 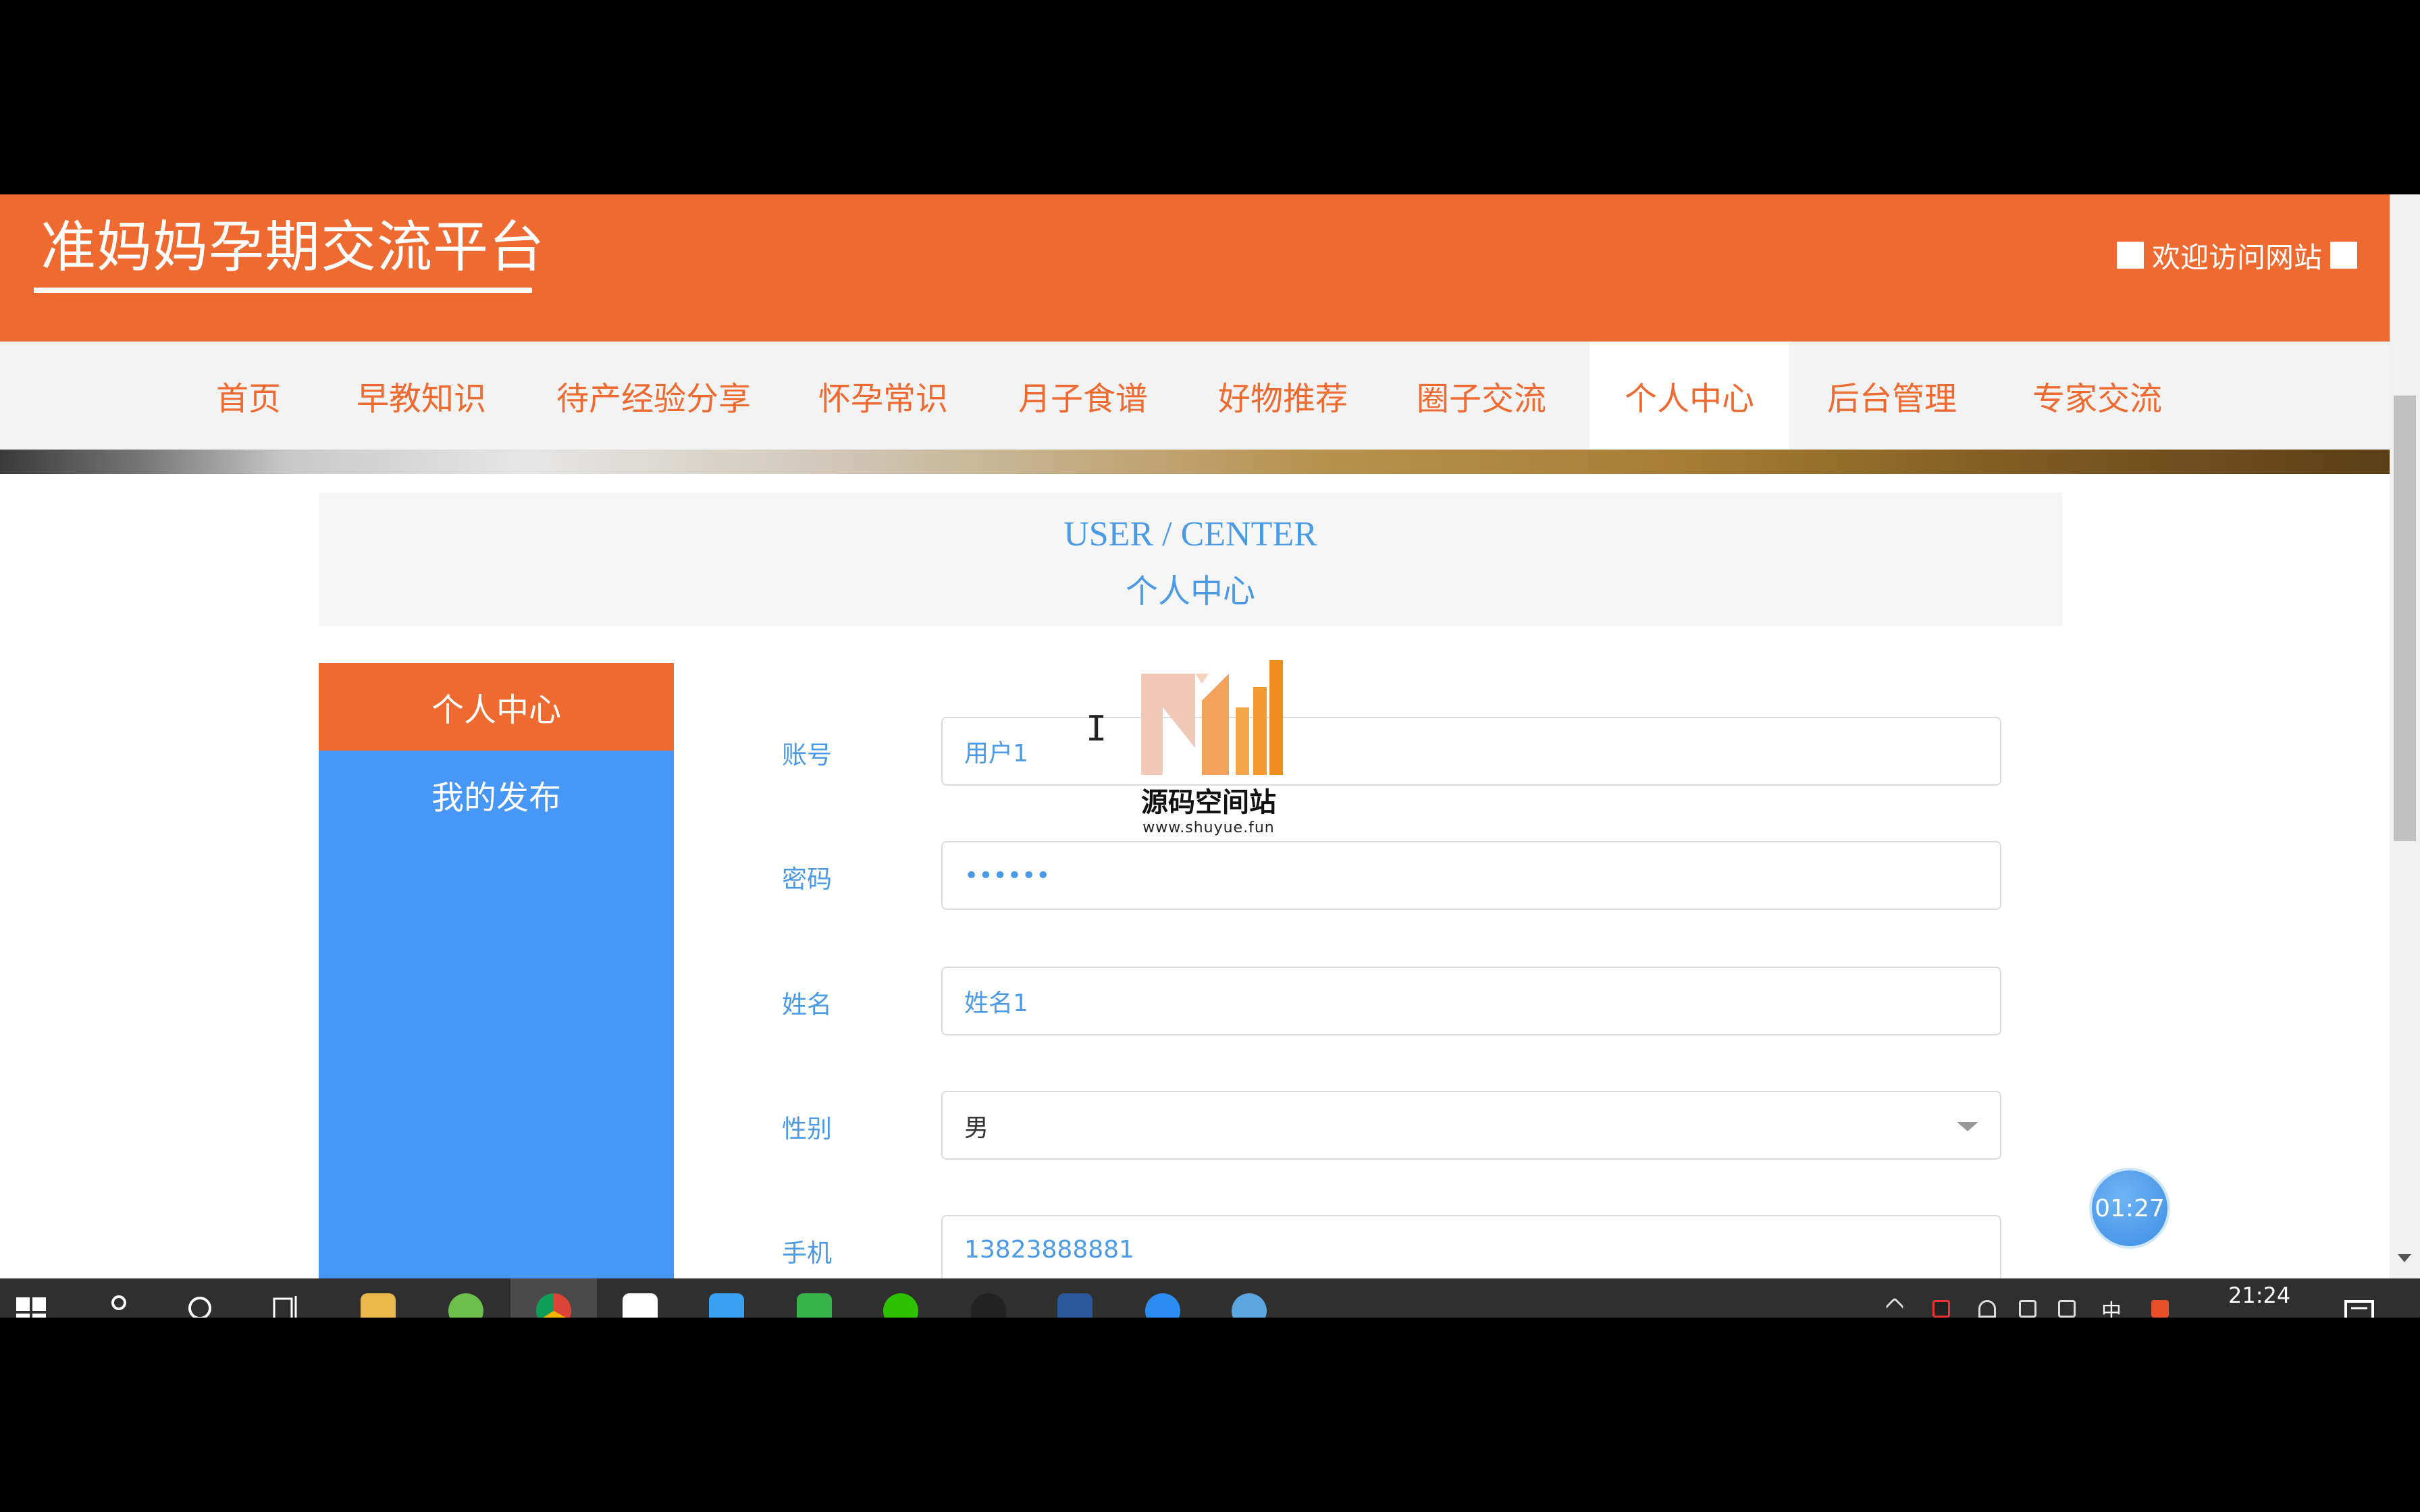 What do you see at coordinates (883, 396) in the screenshot?
I see `nav-item-pregnancy-knowledge: 怀孕常识` at bounding box center [883, 396].